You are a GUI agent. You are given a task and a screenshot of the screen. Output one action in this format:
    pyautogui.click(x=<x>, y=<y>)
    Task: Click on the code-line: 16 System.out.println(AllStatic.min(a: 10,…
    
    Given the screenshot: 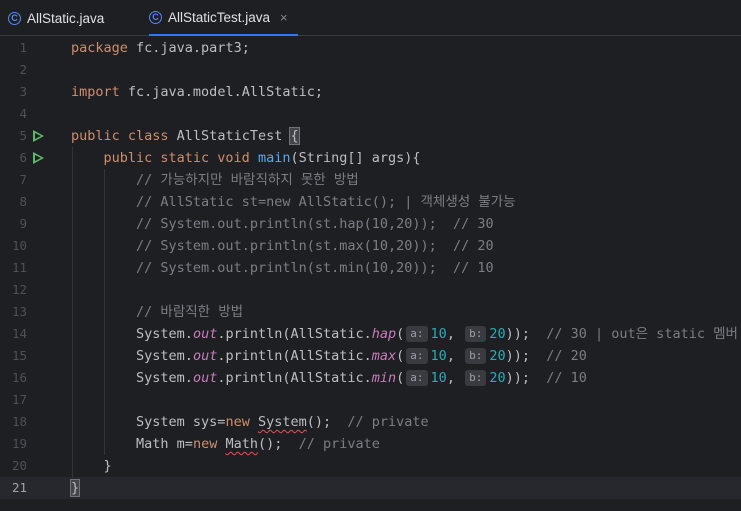 What is the action you would take?
    pyautogui.click(x=370, y=378)
    